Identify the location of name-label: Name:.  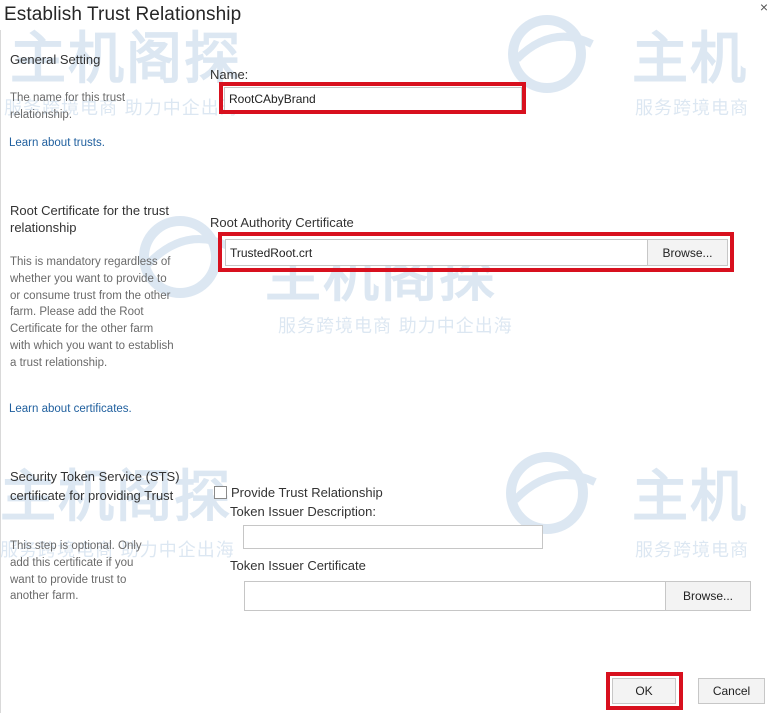
(229, 74).